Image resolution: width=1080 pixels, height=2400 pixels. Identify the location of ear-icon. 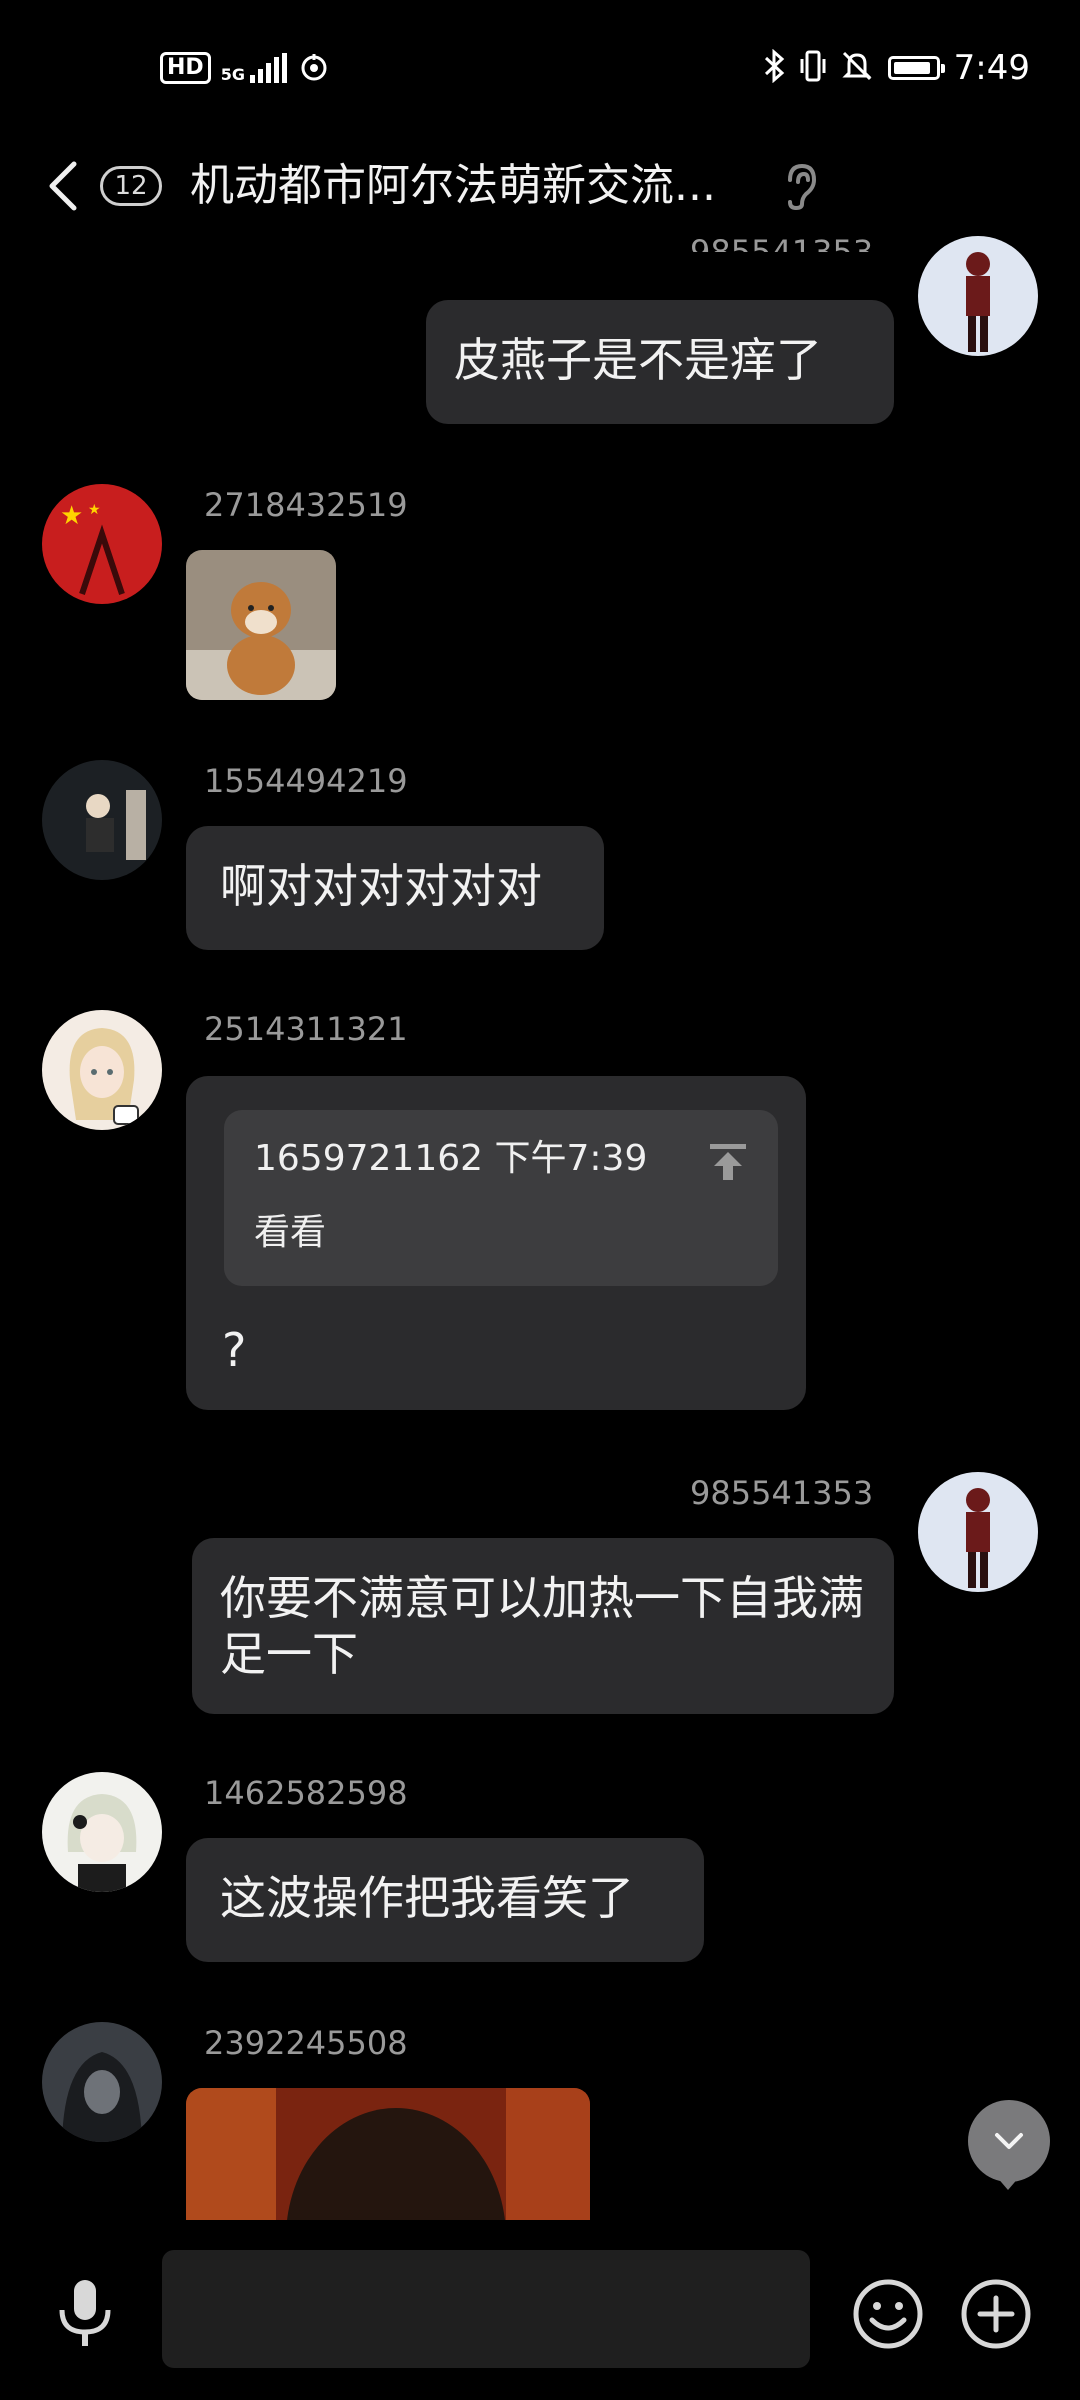
(802, 187).